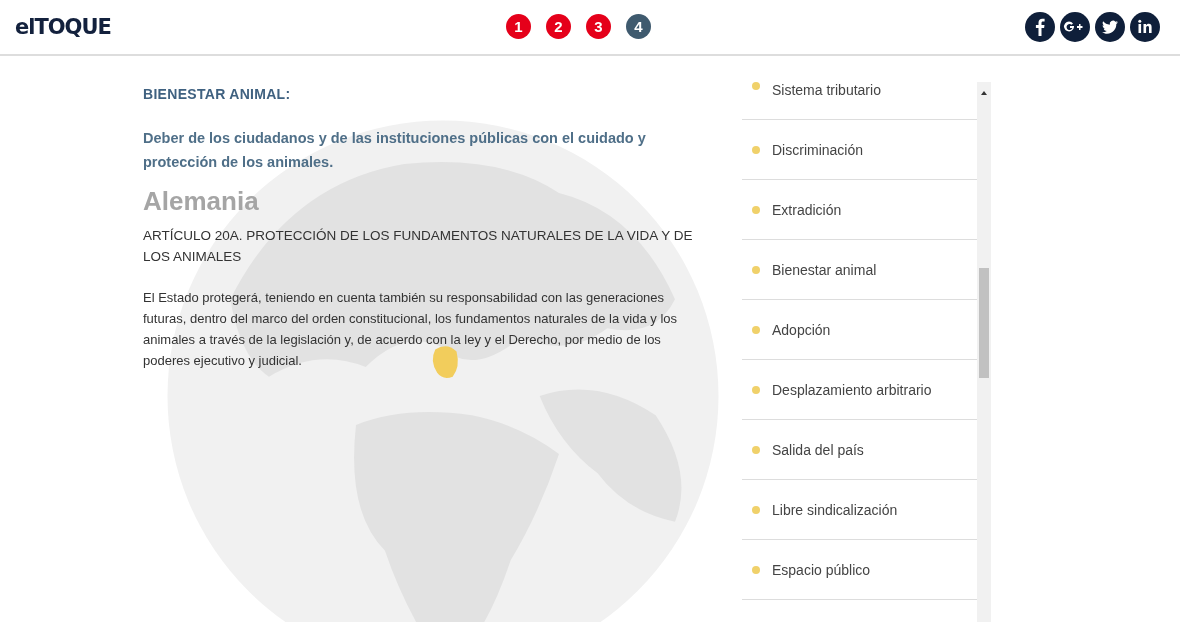 This screenshot has width=1180, height=622. I want to click on article-body: El Estado protegerá, teniendo en cuenta también su responsabilidad con las generaciones futuras, dentro del marco del orden constitucional, los fundamentos naturales de la vida y los animales a través de la legislación y, de acuerdo con la ley y el Derecho, por medio de los poderes ejecutivo y judicial., so click(411, 329).